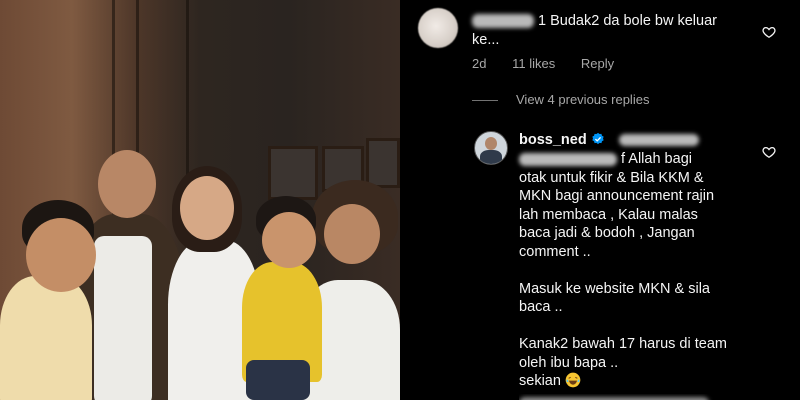 The width and height of the screenshot is (800, 400). Describe the element at coordinates (598, 138) in the screenshot. I see `verified-badge-icon` at that location.